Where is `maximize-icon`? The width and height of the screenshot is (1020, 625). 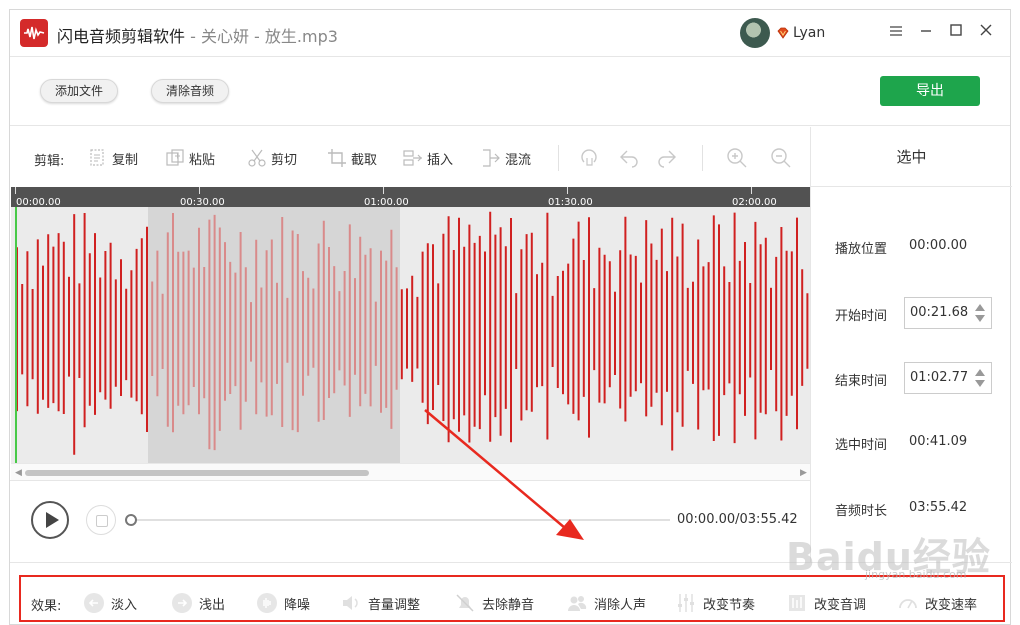
maximize-icon is located at coordinates (956, 32).